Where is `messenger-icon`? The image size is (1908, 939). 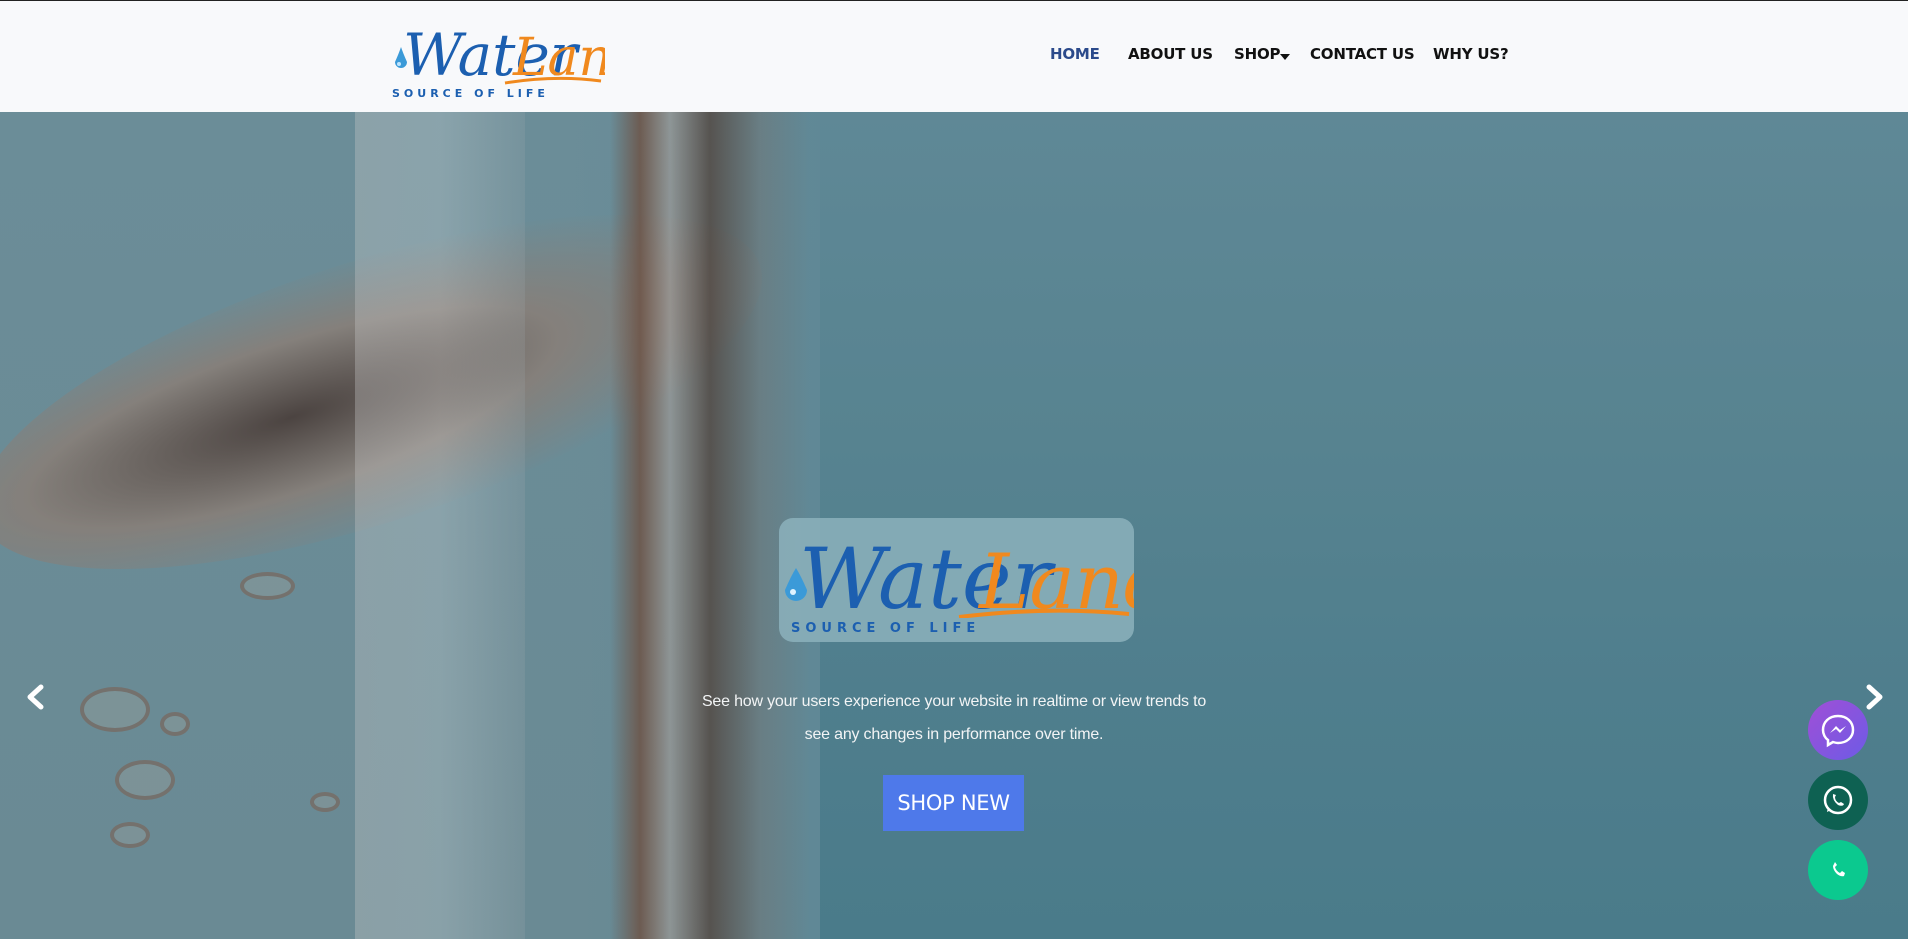
messenger-icon is located at coordinates (1838, 731).